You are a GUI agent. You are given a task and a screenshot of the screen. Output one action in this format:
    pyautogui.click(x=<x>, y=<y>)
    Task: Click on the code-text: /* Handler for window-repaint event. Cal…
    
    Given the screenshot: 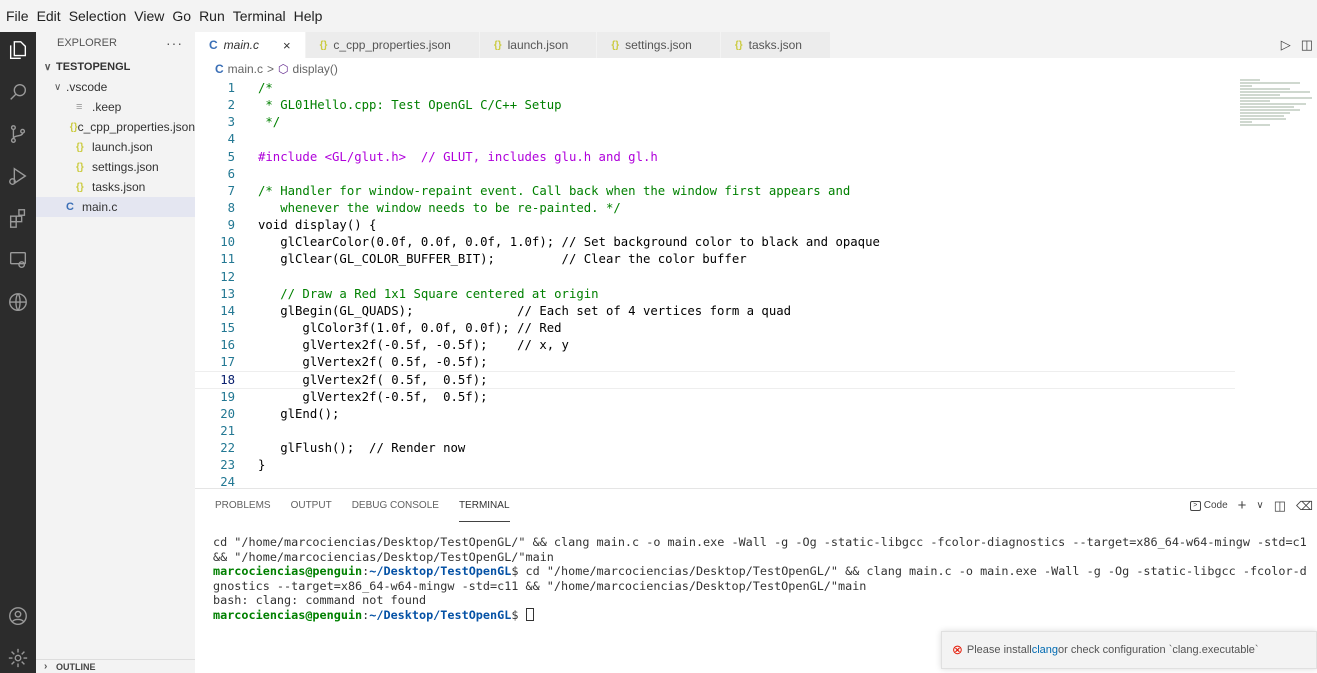 What is the action you would take?
    pyautogui.click(x=554, y=190)
    